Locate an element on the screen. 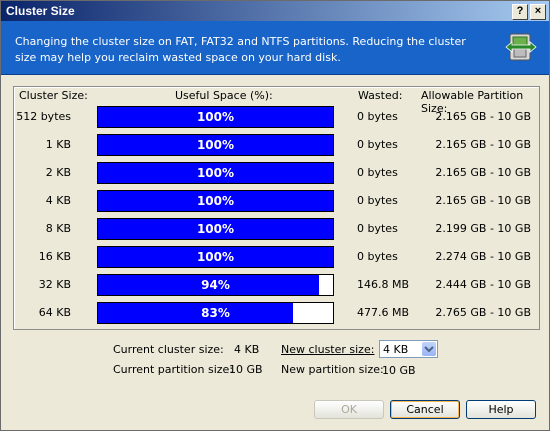  current-partition-label: Current partition size: is located at coordinates (173, 369).